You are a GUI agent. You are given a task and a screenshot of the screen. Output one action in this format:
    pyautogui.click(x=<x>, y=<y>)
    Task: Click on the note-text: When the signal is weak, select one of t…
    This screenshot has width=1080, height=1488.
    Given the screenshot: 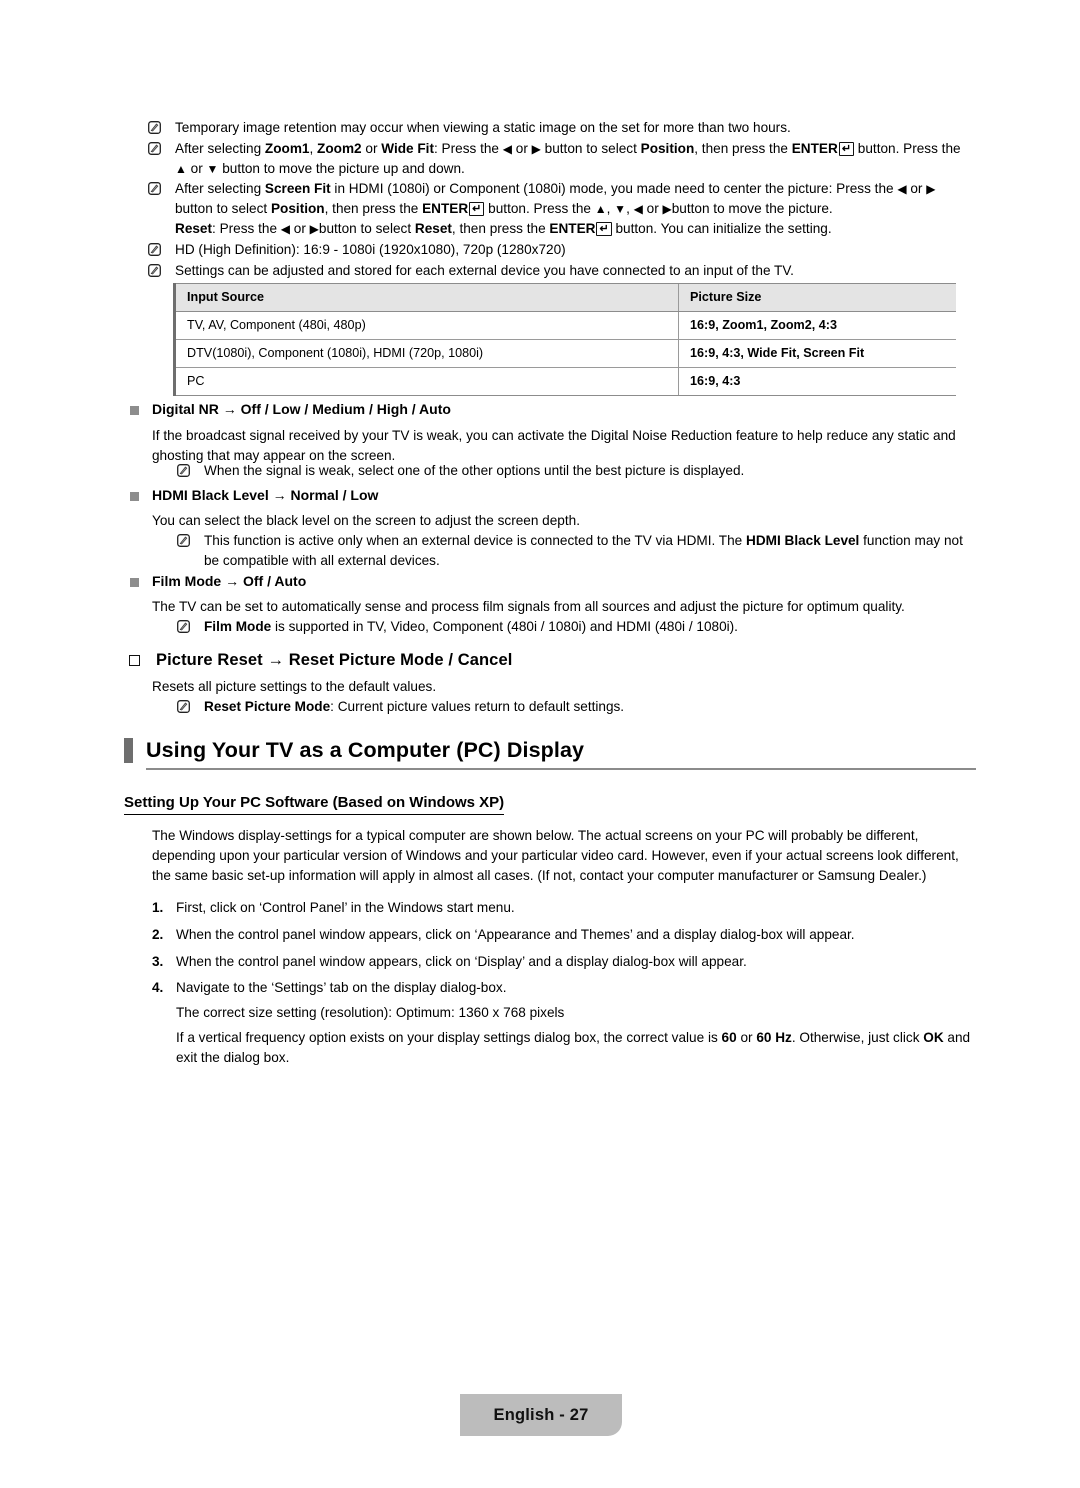 What is the action you would take?
    pyautogui.click(x=474, y=470)
    